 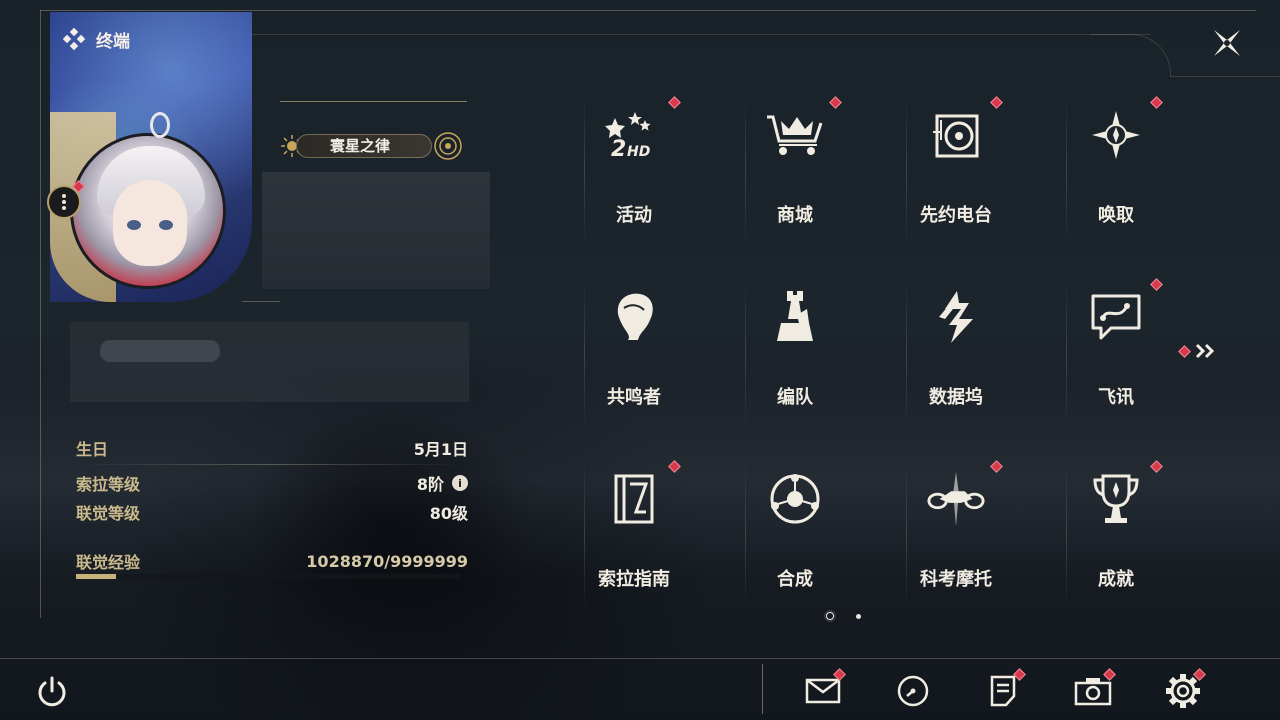 What do you see at coordinates (1093, 692) in the screenshot?
I see `camera-icon` at bounding box center [1093, 692].